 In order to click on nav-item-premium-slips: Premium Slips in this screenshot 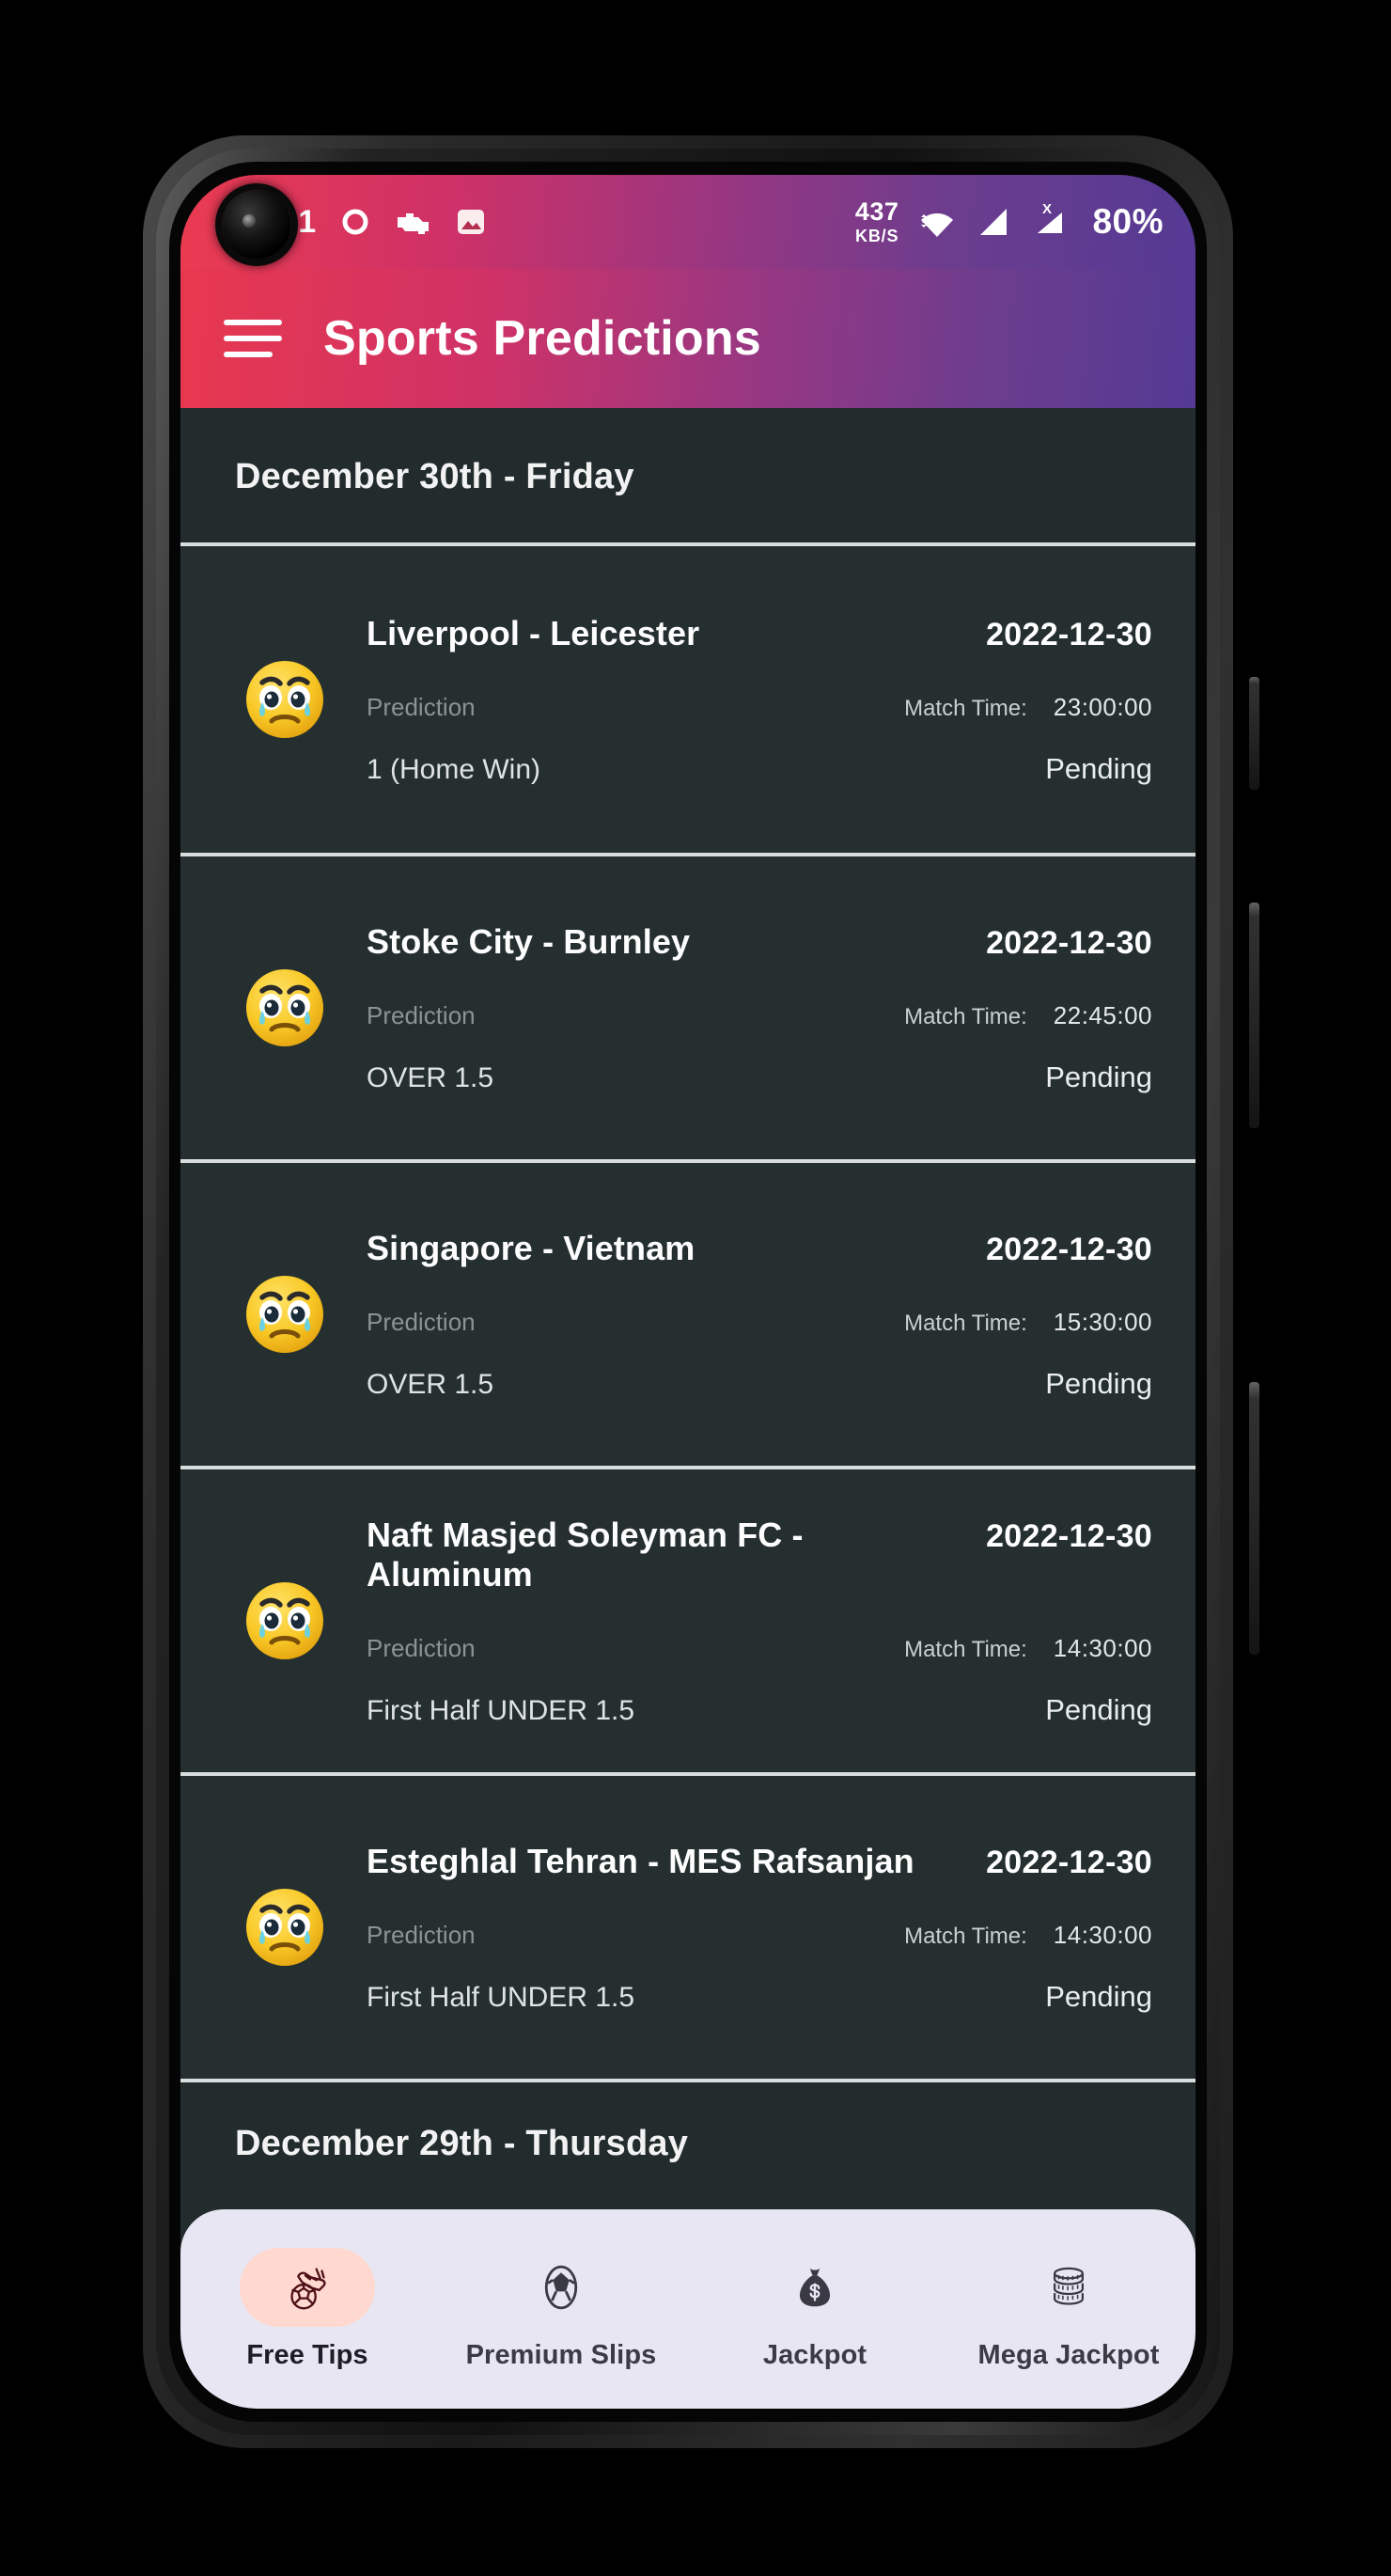, I will do `click(561, 2310)`.